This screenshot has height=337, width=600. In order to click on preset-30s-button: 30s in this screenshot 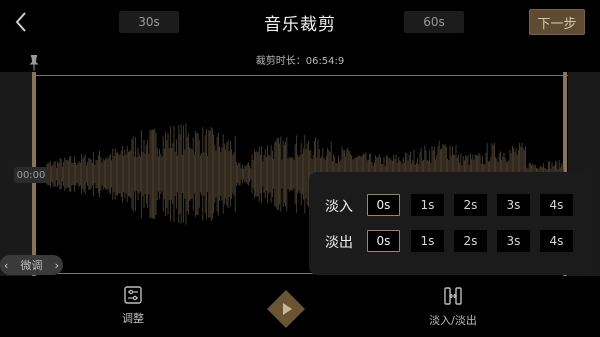, I will do `click(149, 22)`.